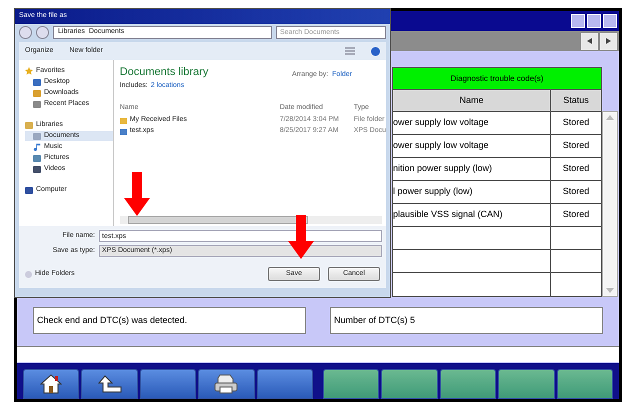 The height and width of the screenshot is (402, 630). Describe the element at coordinates (350, 51) in the screenshot. I see `view-options-icon` at that location.